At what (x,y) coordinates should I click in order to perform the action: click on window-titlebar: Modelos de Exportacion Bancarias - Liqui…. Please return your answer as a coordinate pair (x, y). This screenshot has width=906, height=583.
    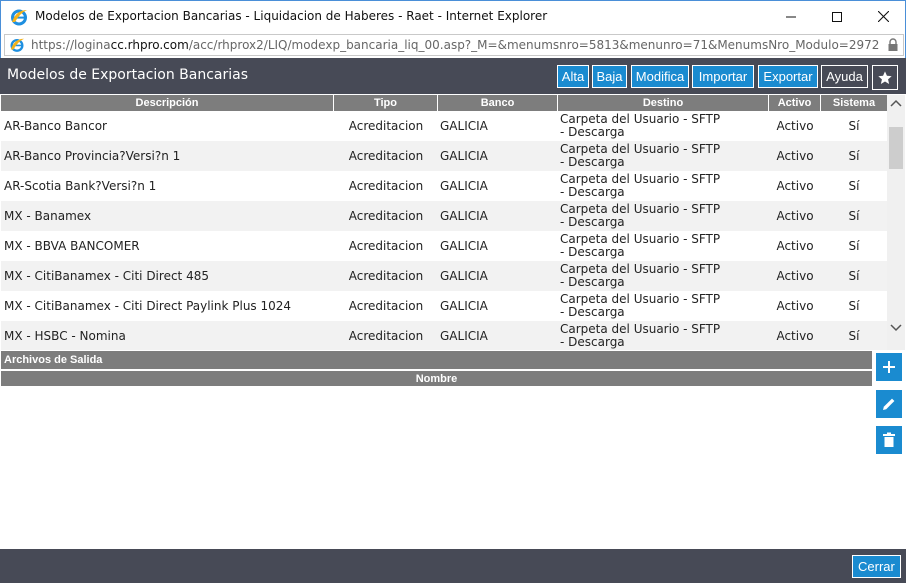
    Looking at the image, I should click on (453, 16).